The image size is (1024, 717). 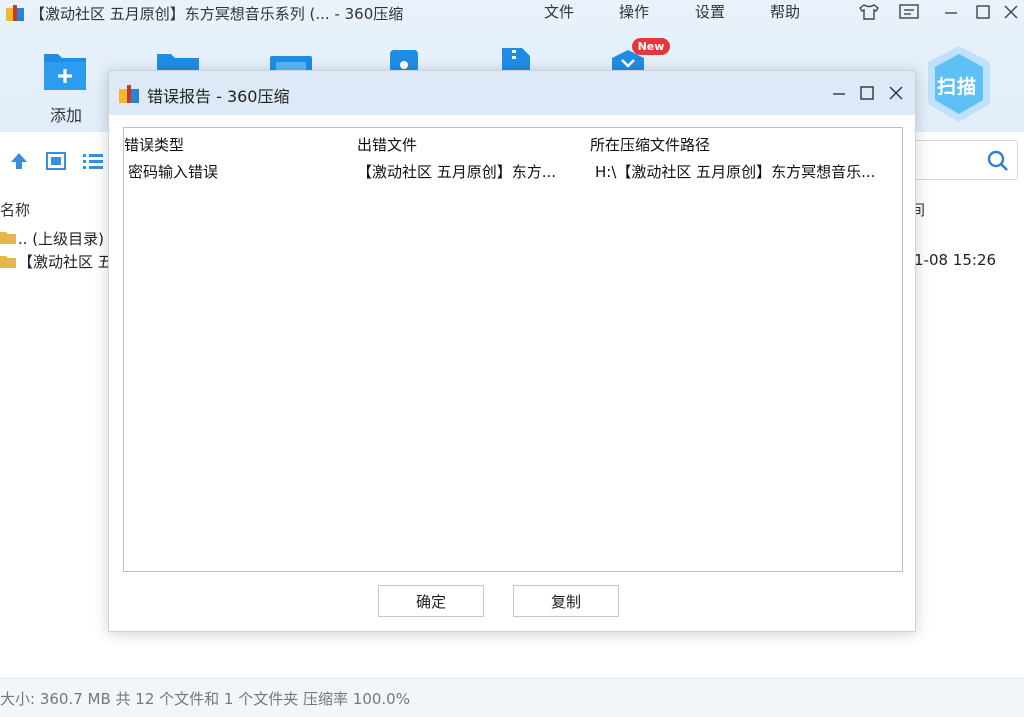 What do you see at coordinates (959, 160) in the screenshot?
I see `search-input` at bounding box center [959, 160].